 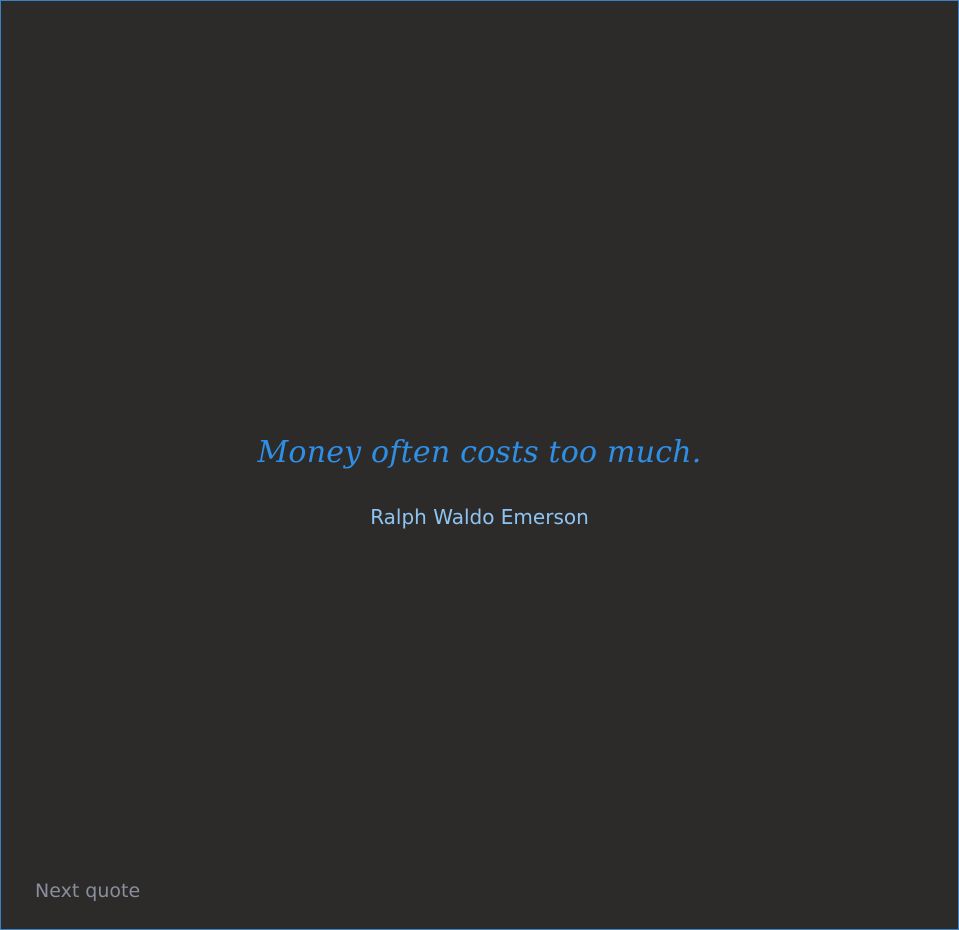 What do you see at coordinates (87, 891) in the screenshot?
I see `next-quote-button: Next quote` at bounding box center [87, 891].